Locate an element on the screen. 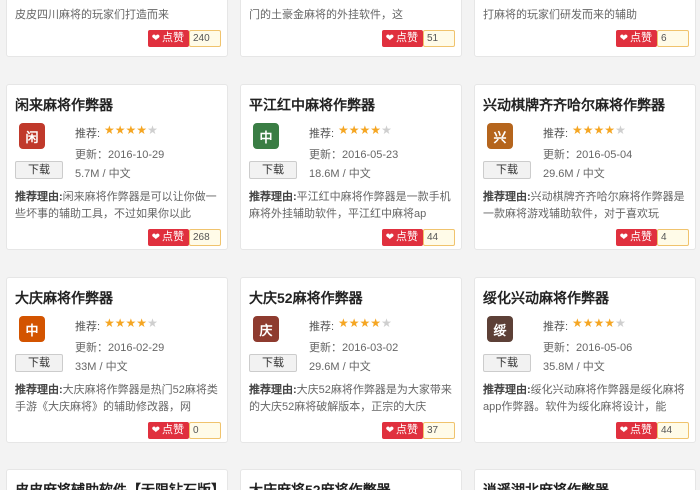 This screenshot has height=490, width=700. app-title: 绥化兴动麻将作弊器 is located at coordinates (546, 298).